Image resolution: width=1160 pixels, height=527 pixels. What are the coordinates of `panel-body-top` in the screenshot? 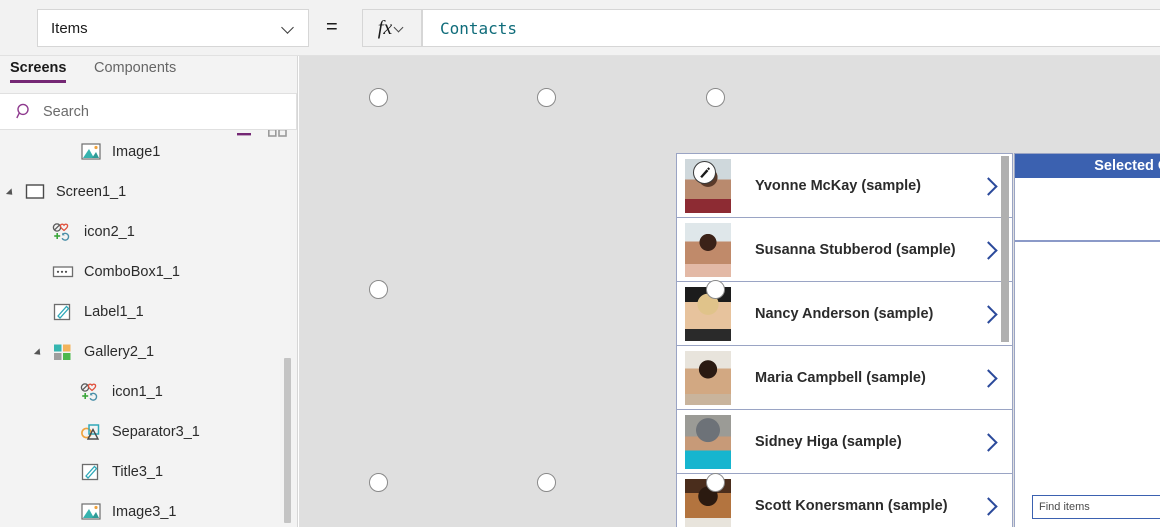 It's located at (1087, 210).